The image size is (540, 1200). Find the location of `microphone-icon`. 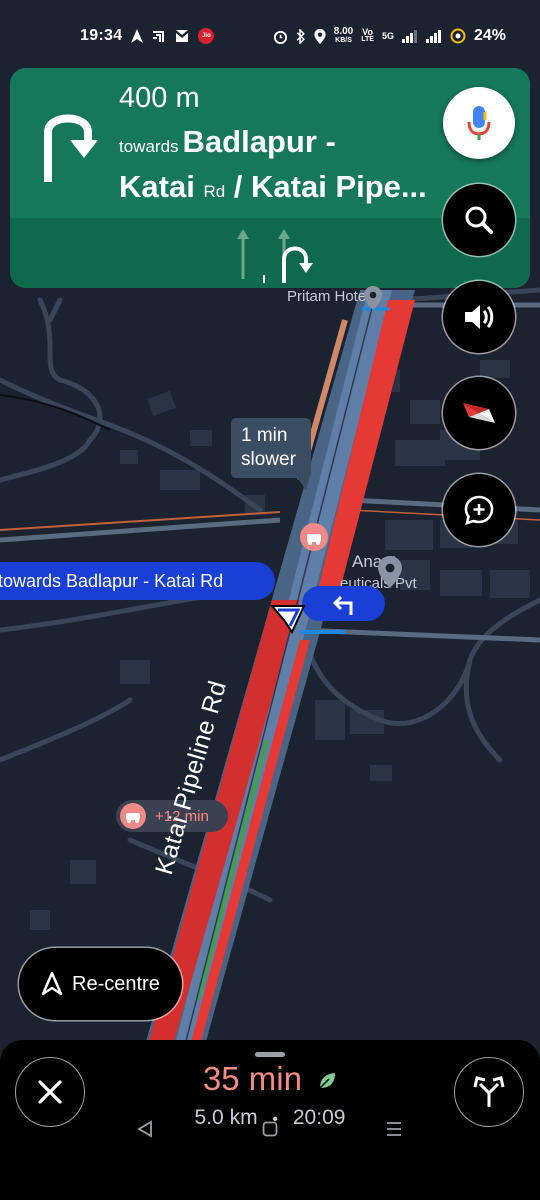

microphone-icon is located at coordinates (479, 123).